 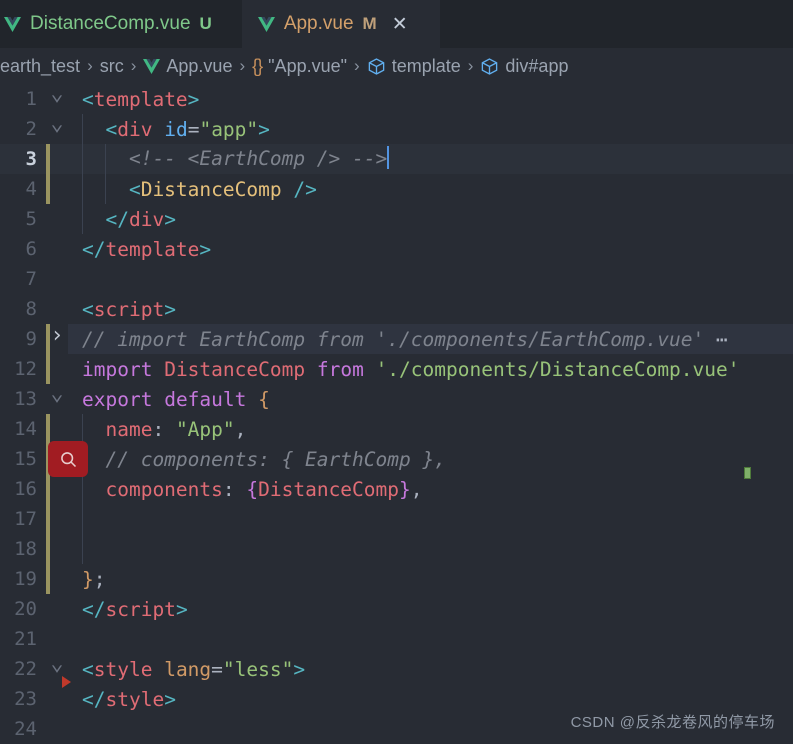 I want to click on code-line: 1 <template>, so click(x=396, y=99).